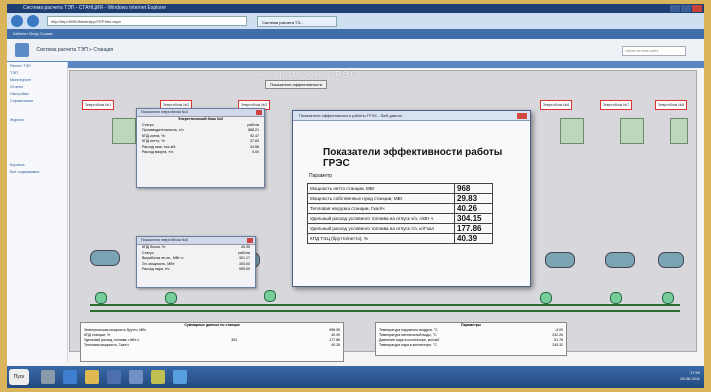  Describe the element at coordinates (473, 188) in the screenshot. I see `param-value: 968` at that location.